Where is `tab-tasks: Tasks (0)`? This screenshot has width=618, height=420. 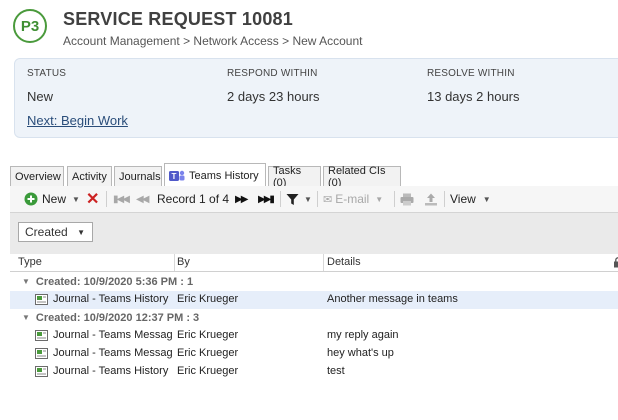 tab-tasks: Tasks (0) is located at coordinates (294, 177).